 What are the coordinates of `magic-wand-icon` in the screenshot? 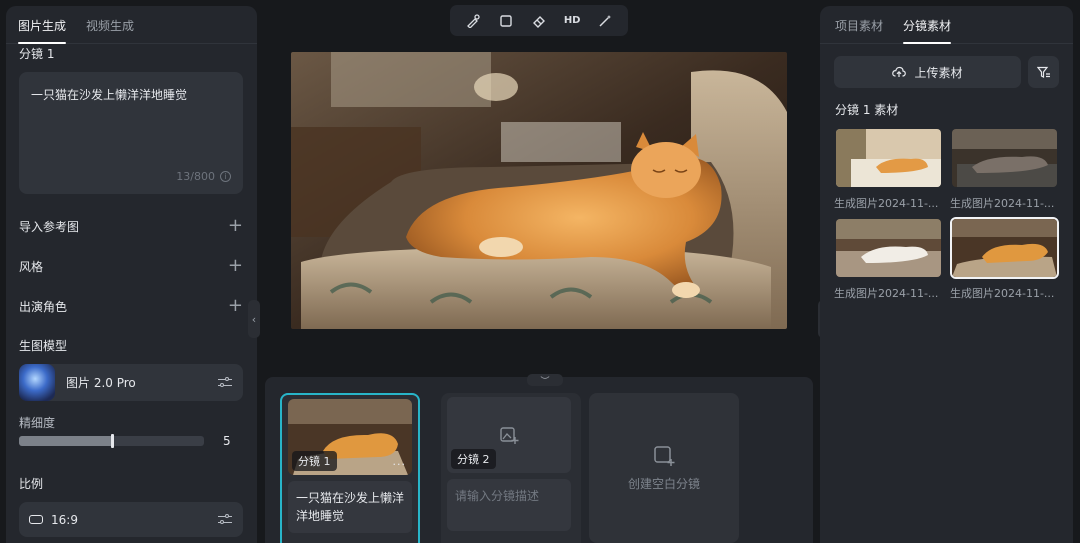 It's located at (605, 21).